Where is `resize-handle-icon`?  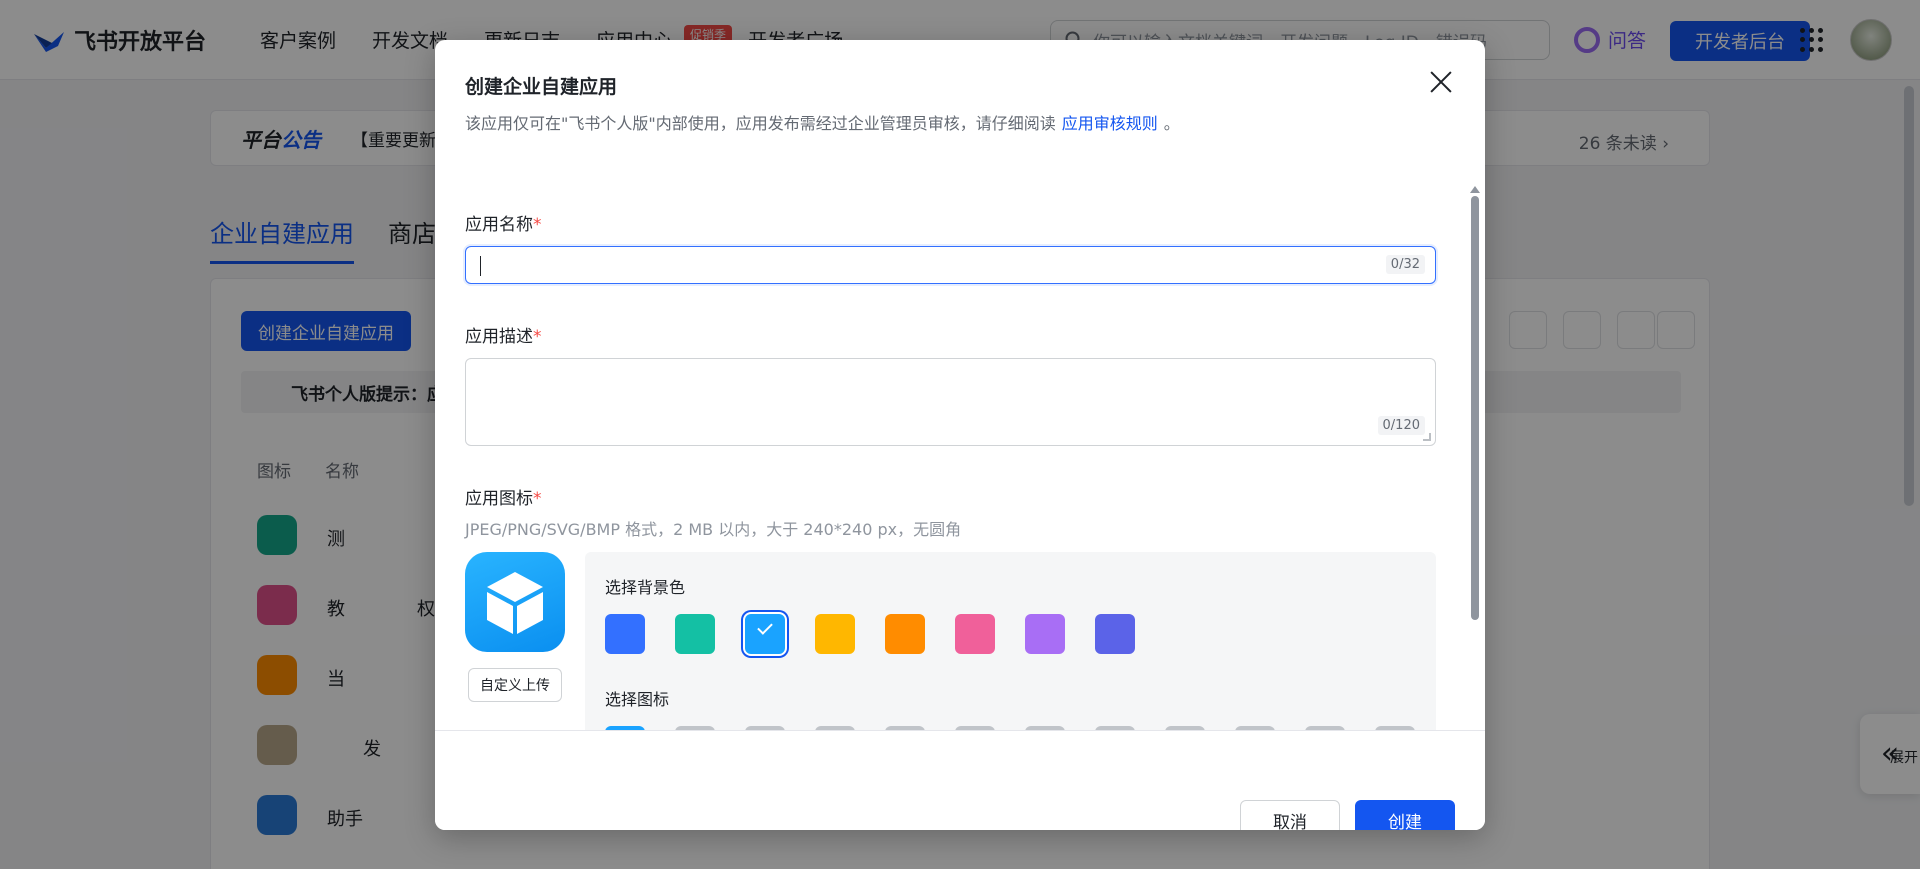 resize-handle-icon is located at coordinates (1427, 437).